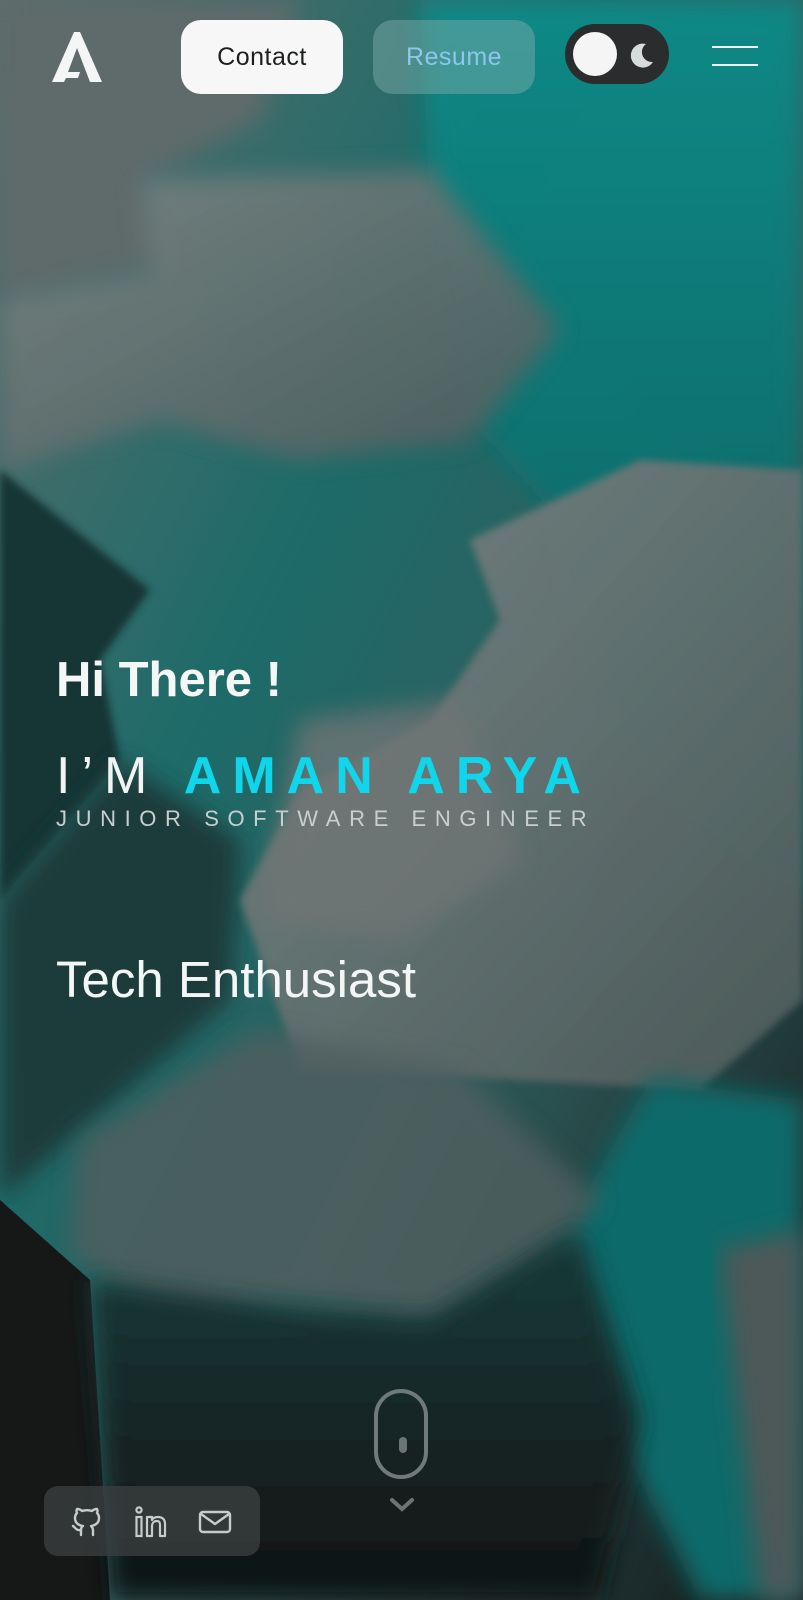 The height and width of the screenshot is (1600, 803). What do you see at coordinates (401, 1434) in the screenshot?
I see `scroll-down-icon` at bounding box center [401, 1434].